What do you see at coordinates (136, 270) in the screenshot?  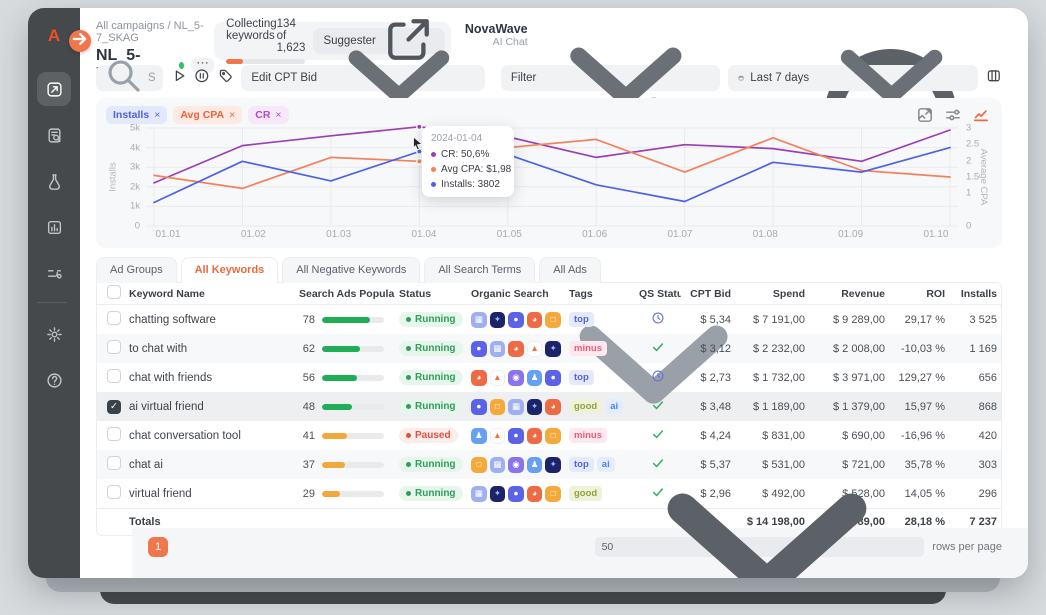 I see `tab-ad-groups: Ad Groups` at bounding box center [136, 270].